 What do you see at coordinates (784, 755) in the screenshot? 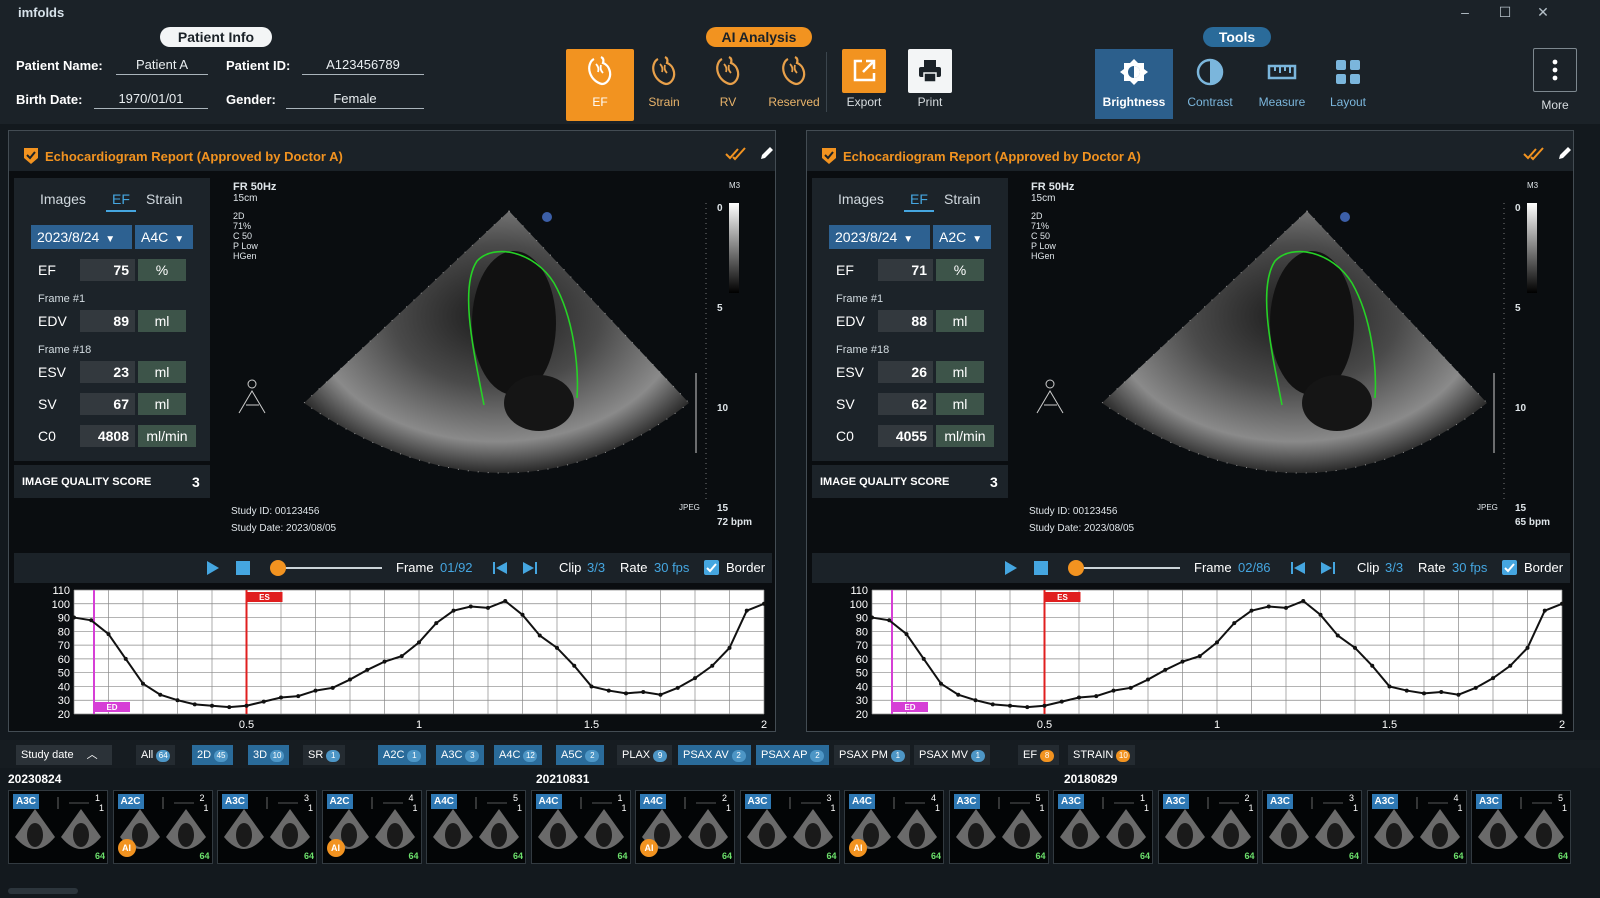
I see `chip-label: PSAX AP` at bounding box center [784, 755].